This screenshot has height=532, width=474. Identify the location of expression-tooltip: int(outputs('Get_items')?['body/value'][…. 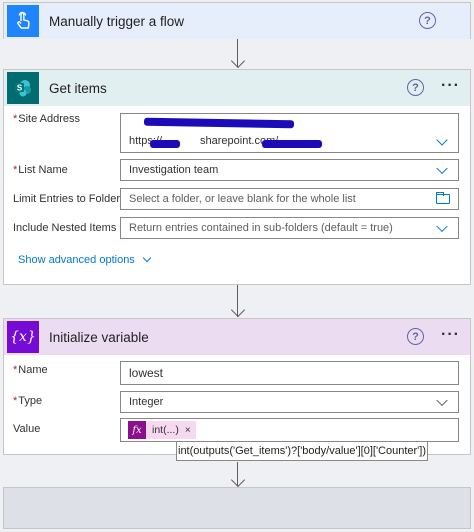
(302, 451).